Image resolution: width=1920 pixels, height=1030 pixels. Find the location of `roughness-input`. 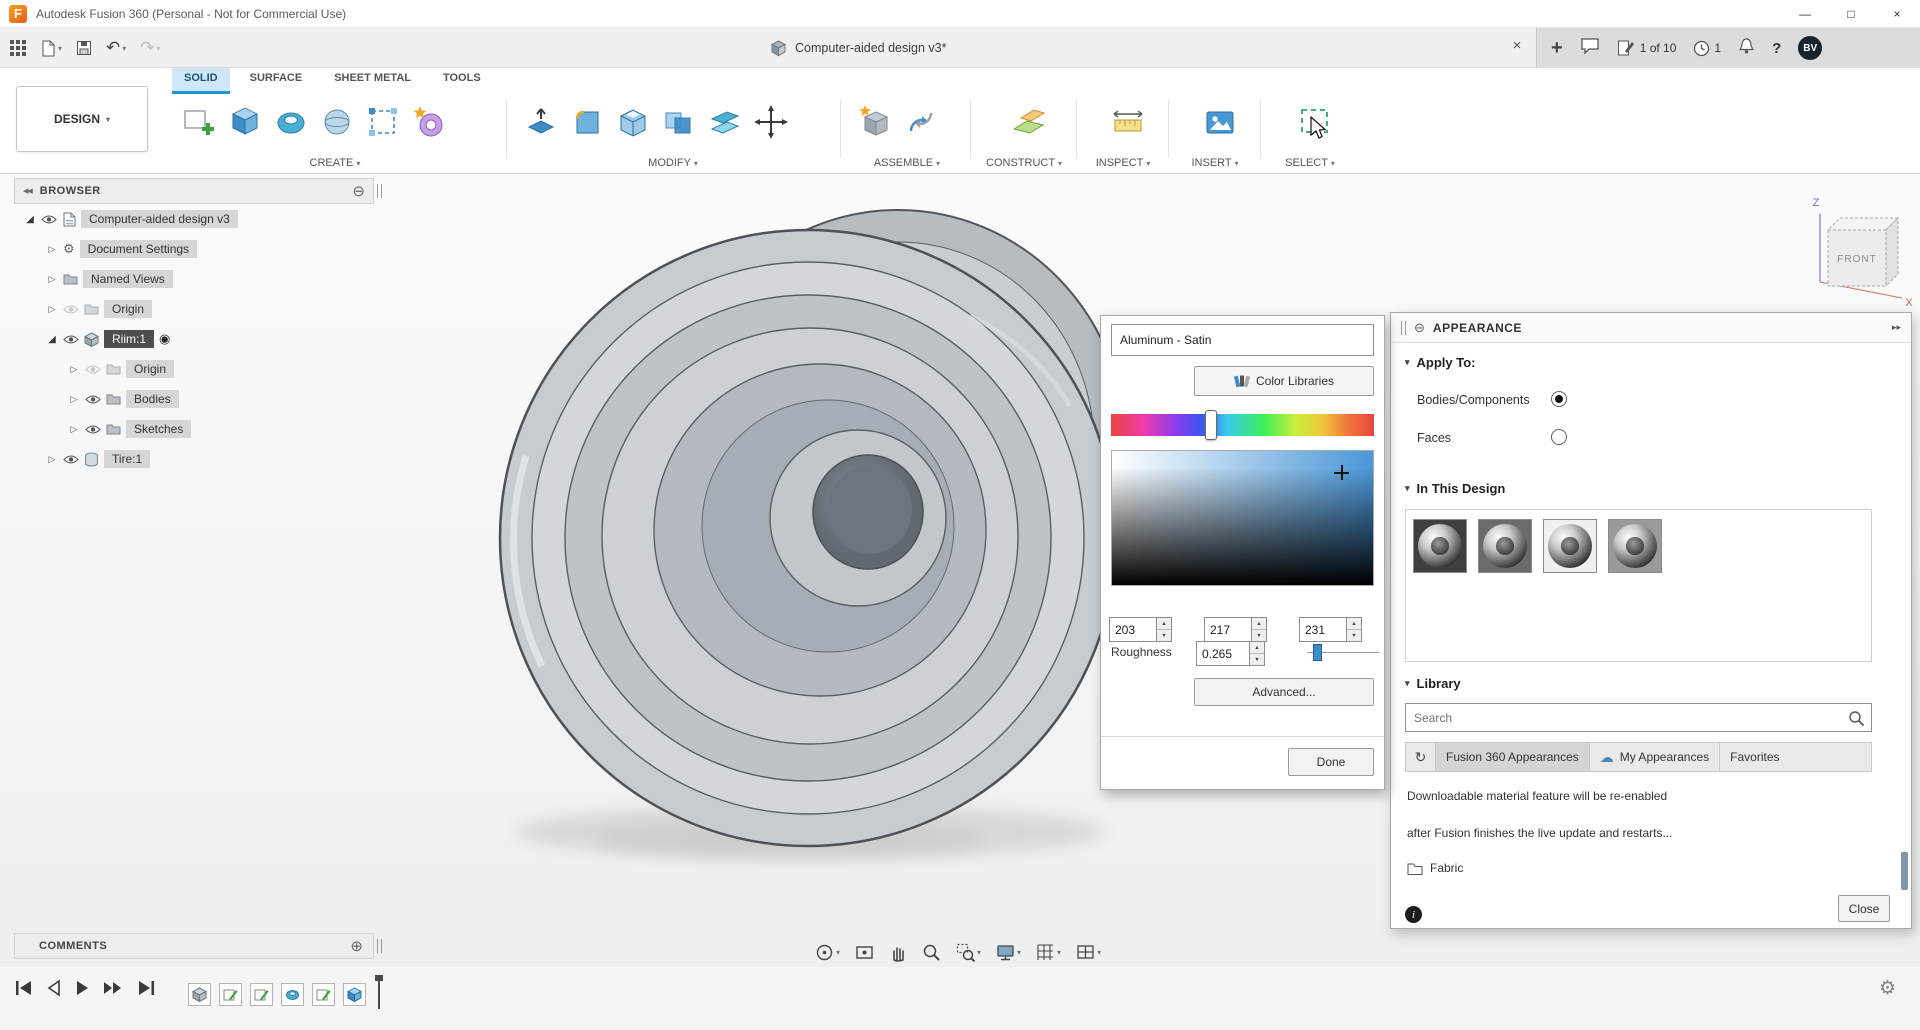

roughness-input is located at coordinates (1223, 653).